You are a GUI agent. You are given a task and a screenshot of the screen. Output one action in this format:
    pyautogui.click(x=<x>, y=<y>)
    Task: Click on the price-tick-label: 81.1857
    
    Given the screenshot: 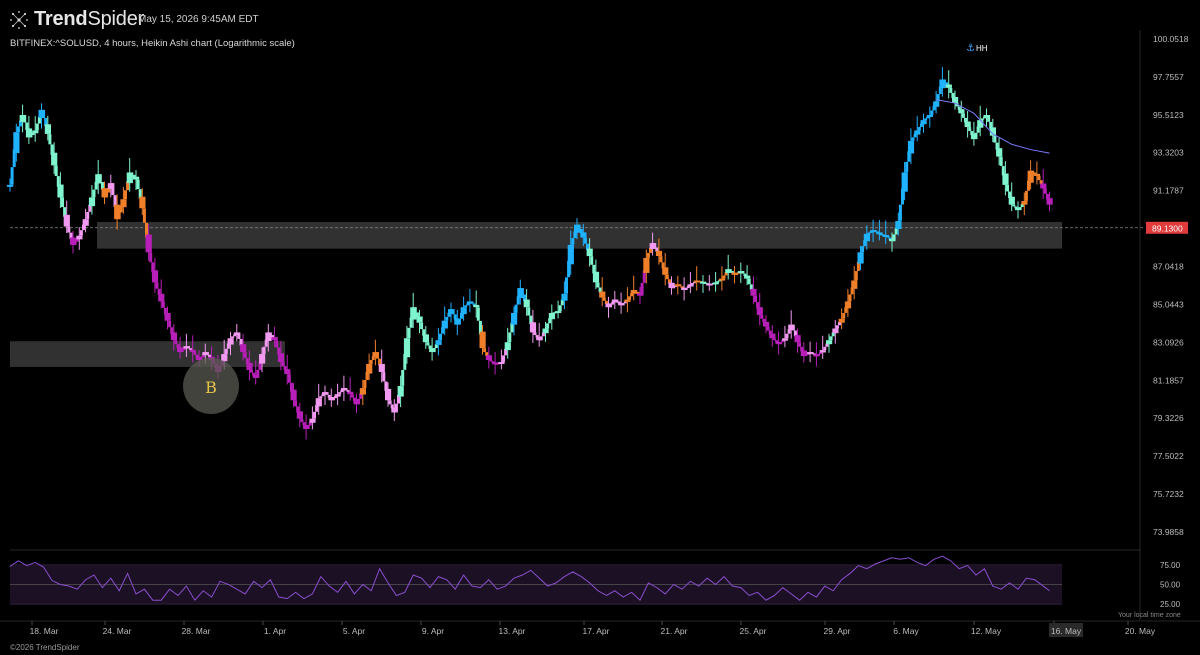 What is the action you would take?
    pyautogui.click(x=1168, y=380)
    